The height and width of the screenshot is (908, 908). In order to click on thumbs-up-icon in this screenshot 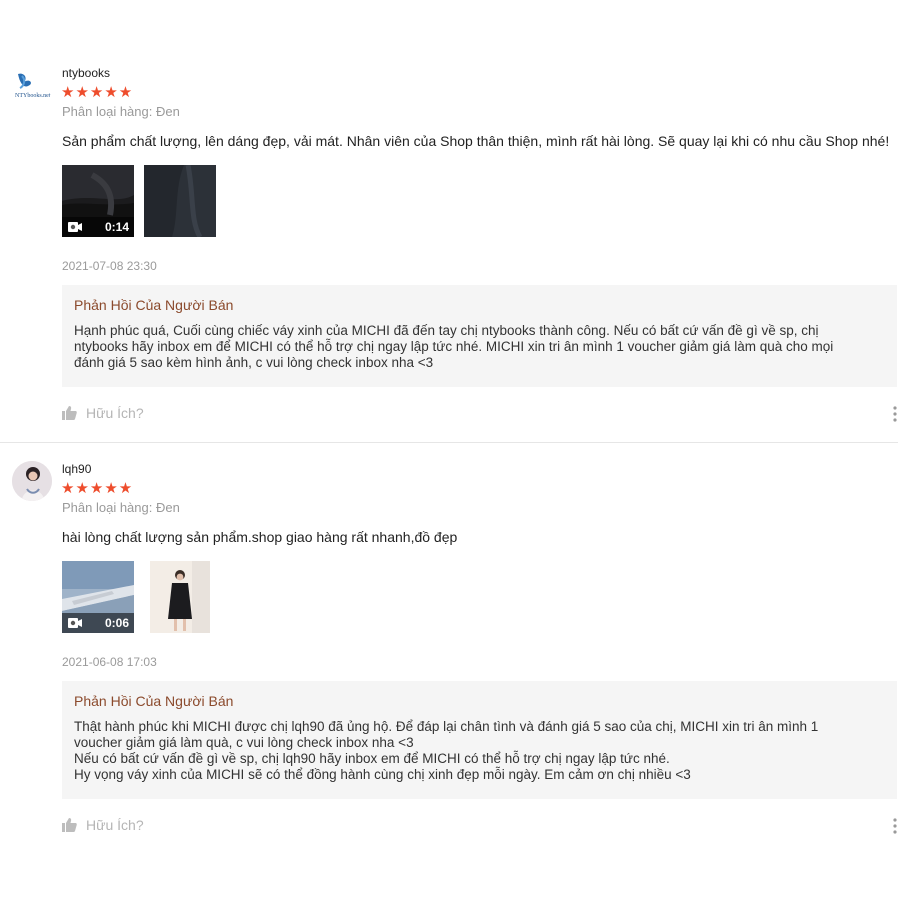, I will do `click(69, 825)`.